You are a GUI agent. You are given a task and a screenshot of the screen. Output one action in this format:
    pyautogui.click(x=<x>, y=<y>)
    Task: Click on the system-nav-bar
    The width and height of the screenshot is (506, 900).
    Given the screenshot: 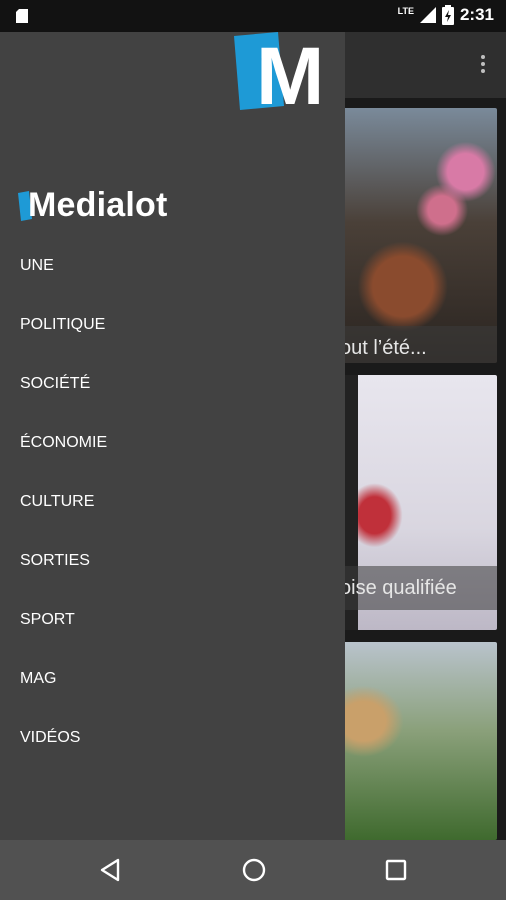 What is the action you would take?
    pyautogui.click(x=253, y=870)
    